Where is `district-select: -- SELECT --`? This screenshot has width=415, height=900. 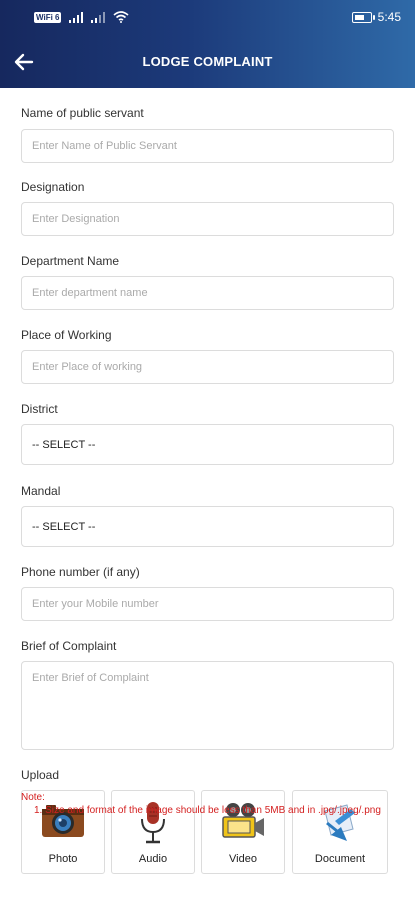
district-select: -- SELECT -- is located at coordinates (207, 444).